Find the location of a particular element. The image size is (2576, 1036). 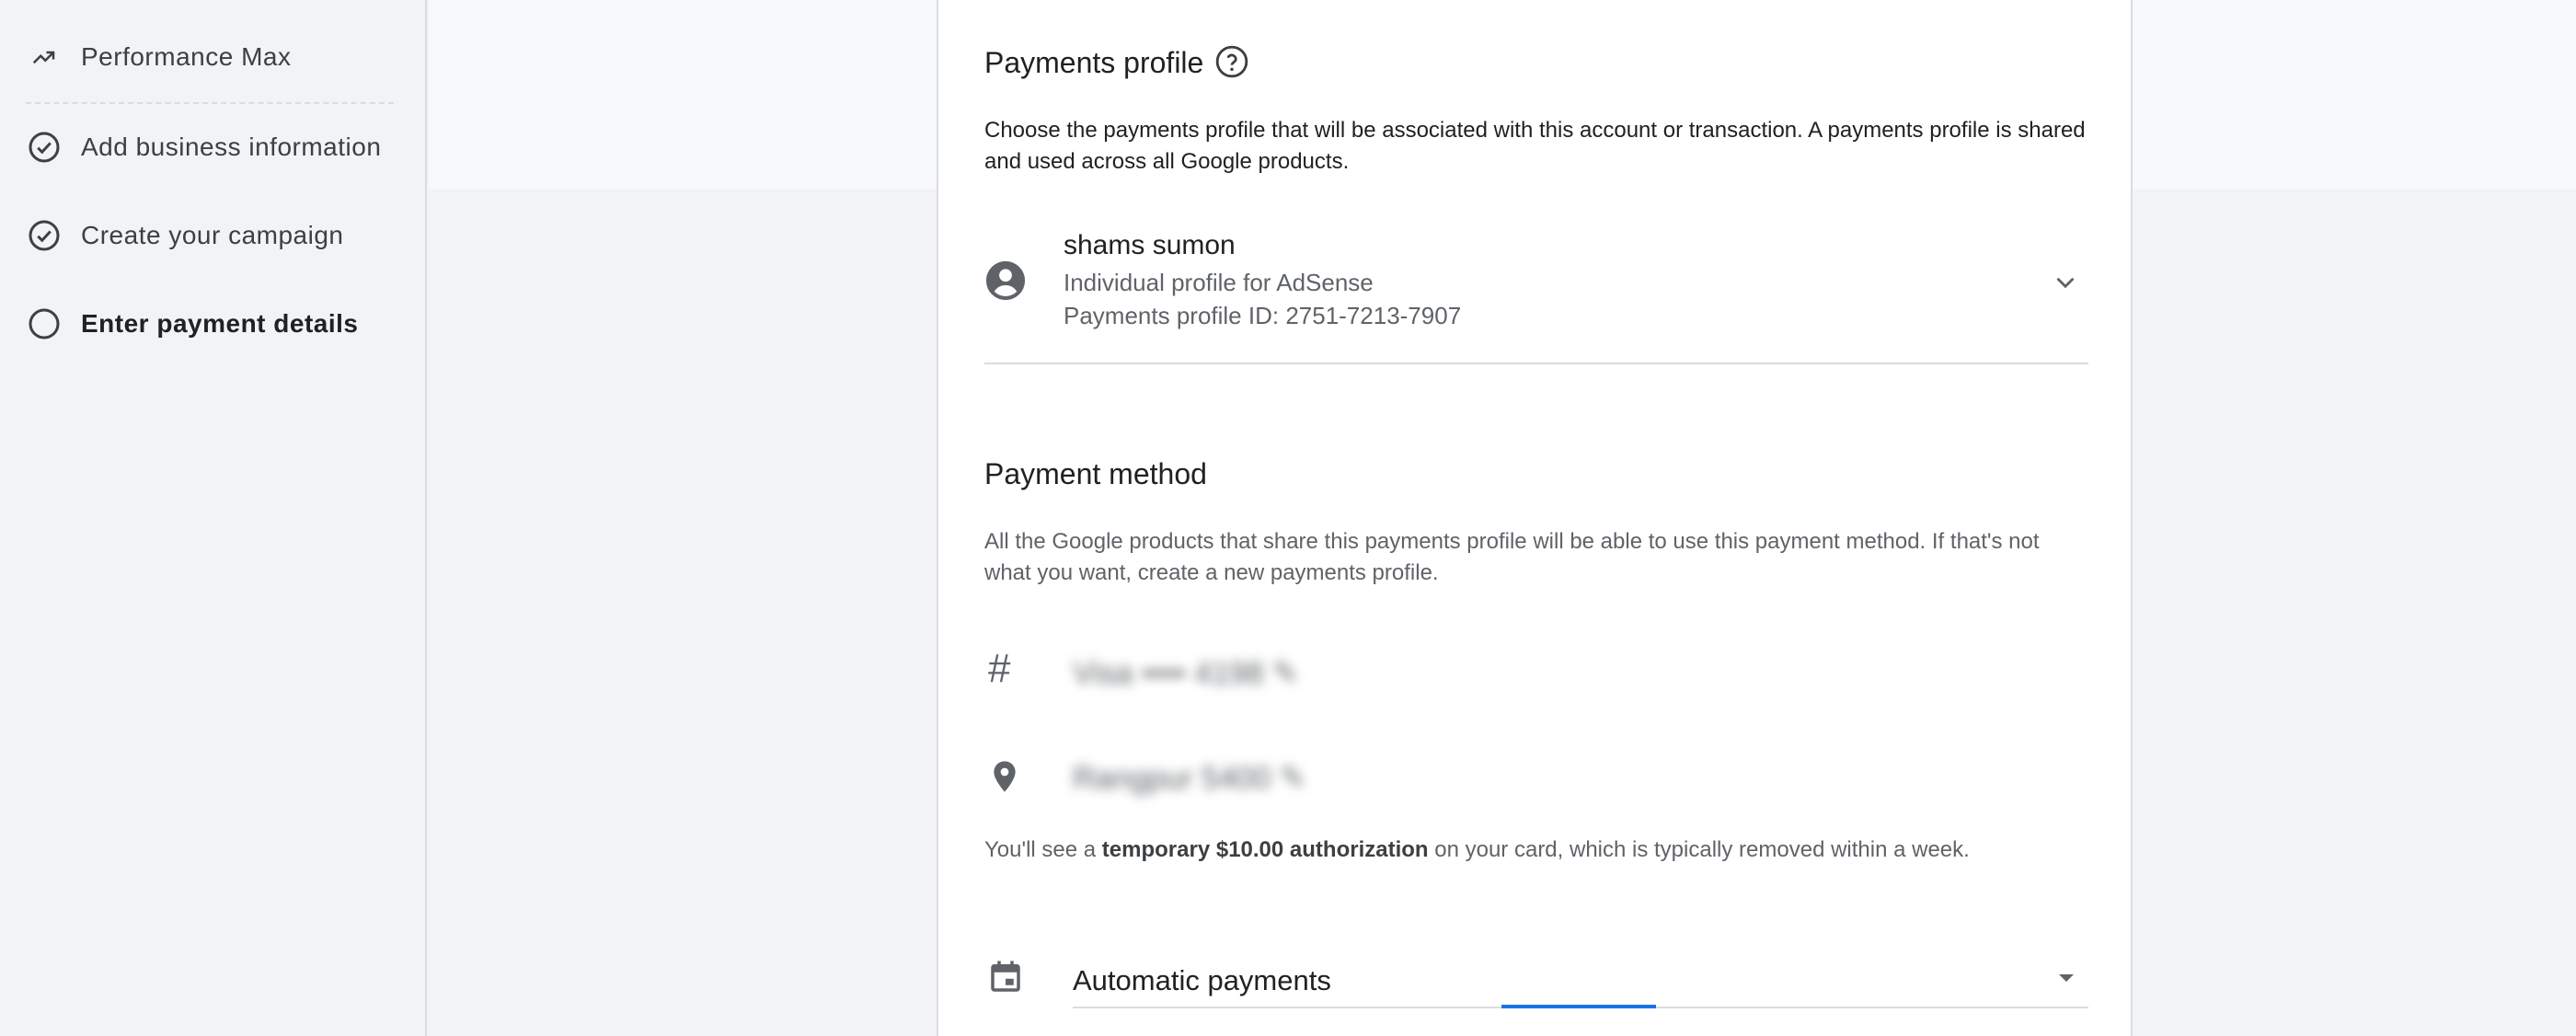

payment-method-title: Payment method is located at coordinates (1095, 473).